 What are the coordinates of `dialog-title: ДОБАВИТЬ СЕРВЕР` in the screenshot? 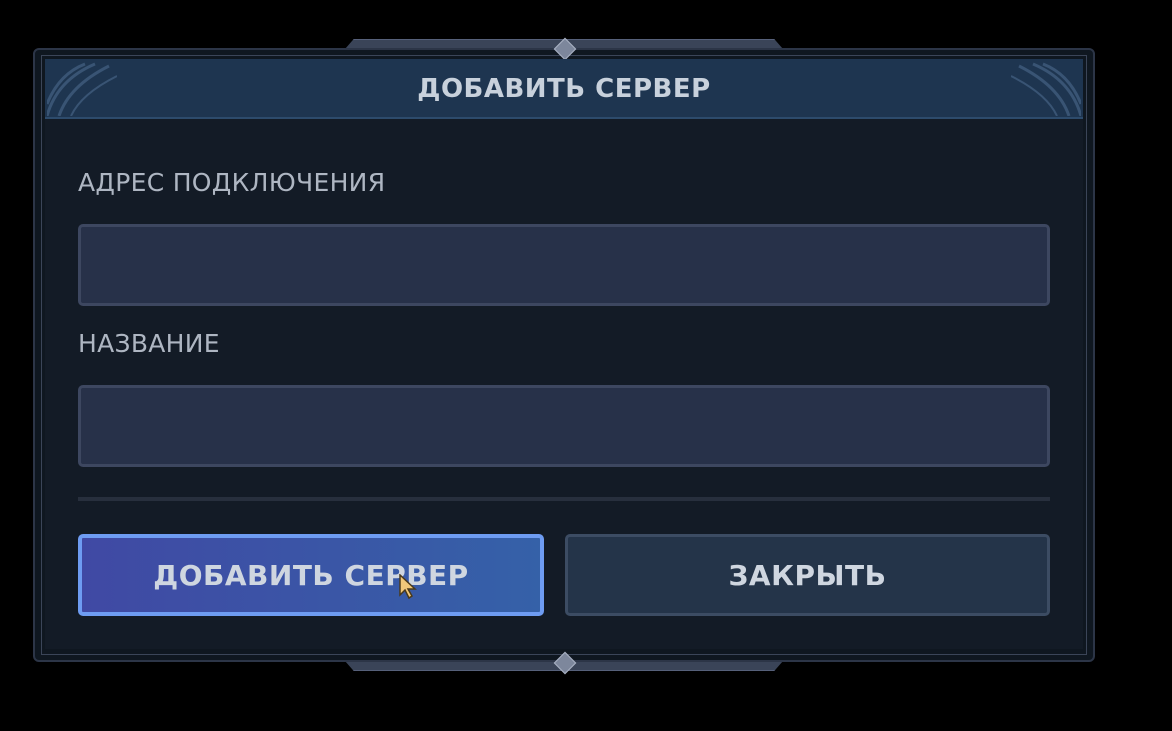 It's located at (564, 89).